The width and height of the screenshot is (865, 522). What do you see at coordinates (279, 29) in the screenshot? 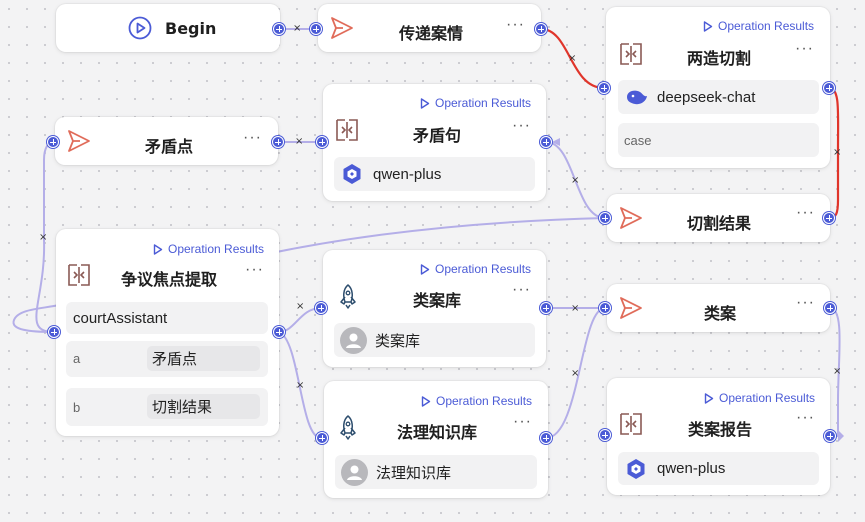
I see `begin-output-port` at bounding box center [279, 29].